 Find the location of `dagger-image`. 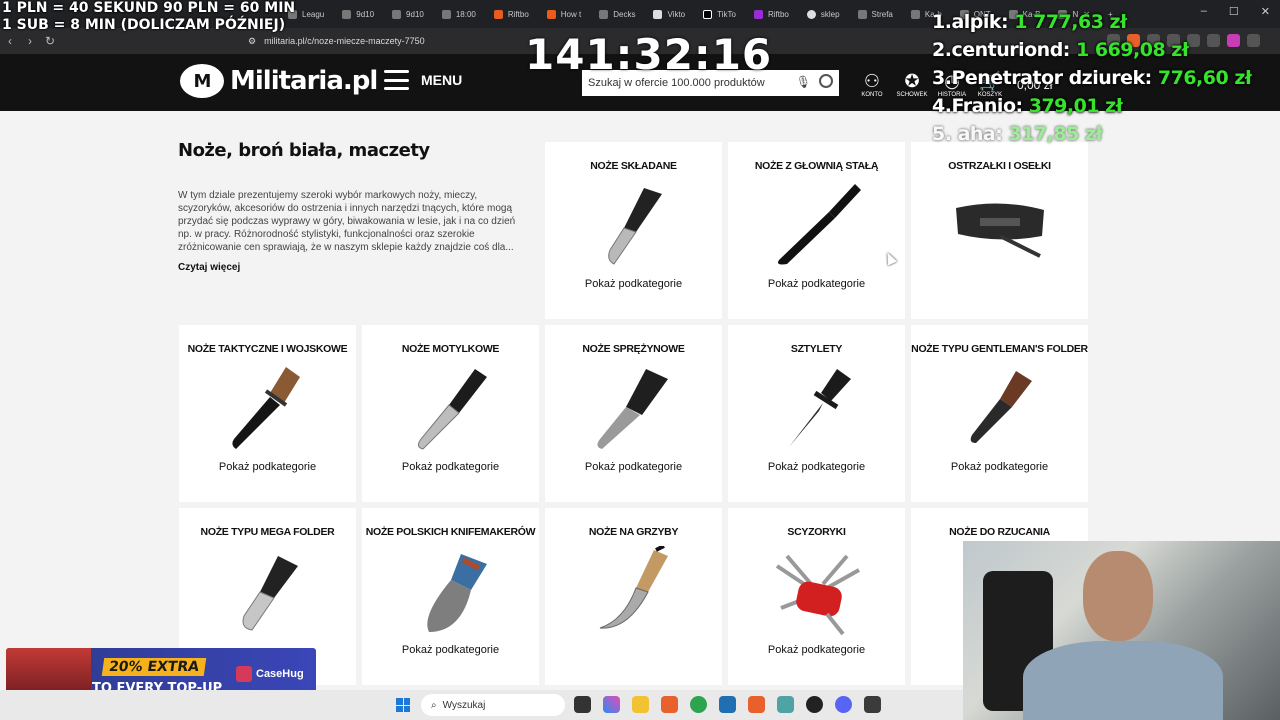

dagger-image is located at coordinates (817, 408).